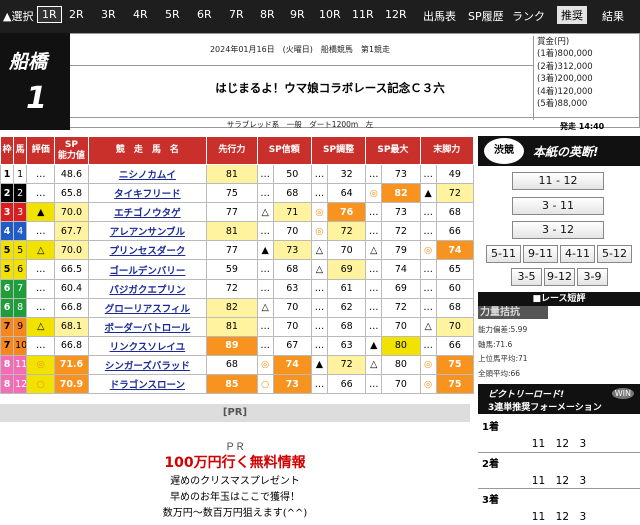 The image size is (640, 525). What do you see at coordinates (232, 384) in the screenshot?
I see `senko-value: 85` at bounding box center [232, 384].